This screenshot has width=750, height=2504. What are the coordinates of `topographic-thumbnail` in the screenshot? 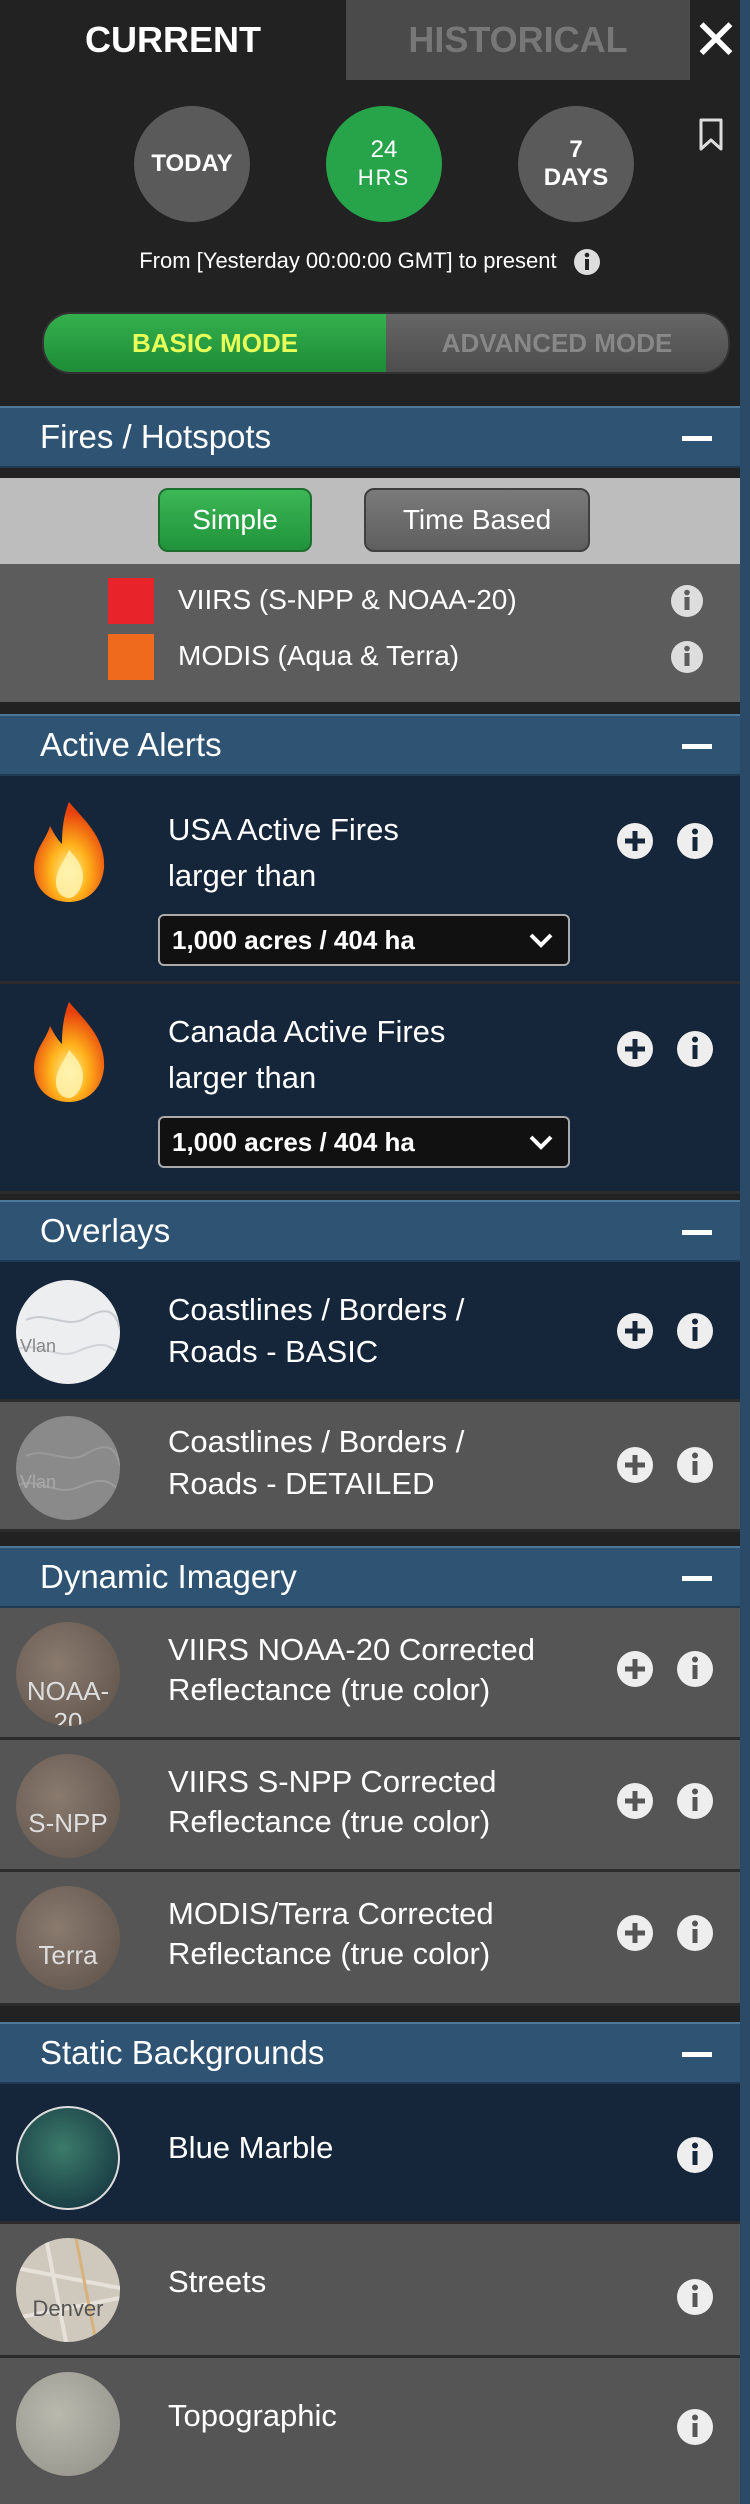 It's located at (68, 2424).